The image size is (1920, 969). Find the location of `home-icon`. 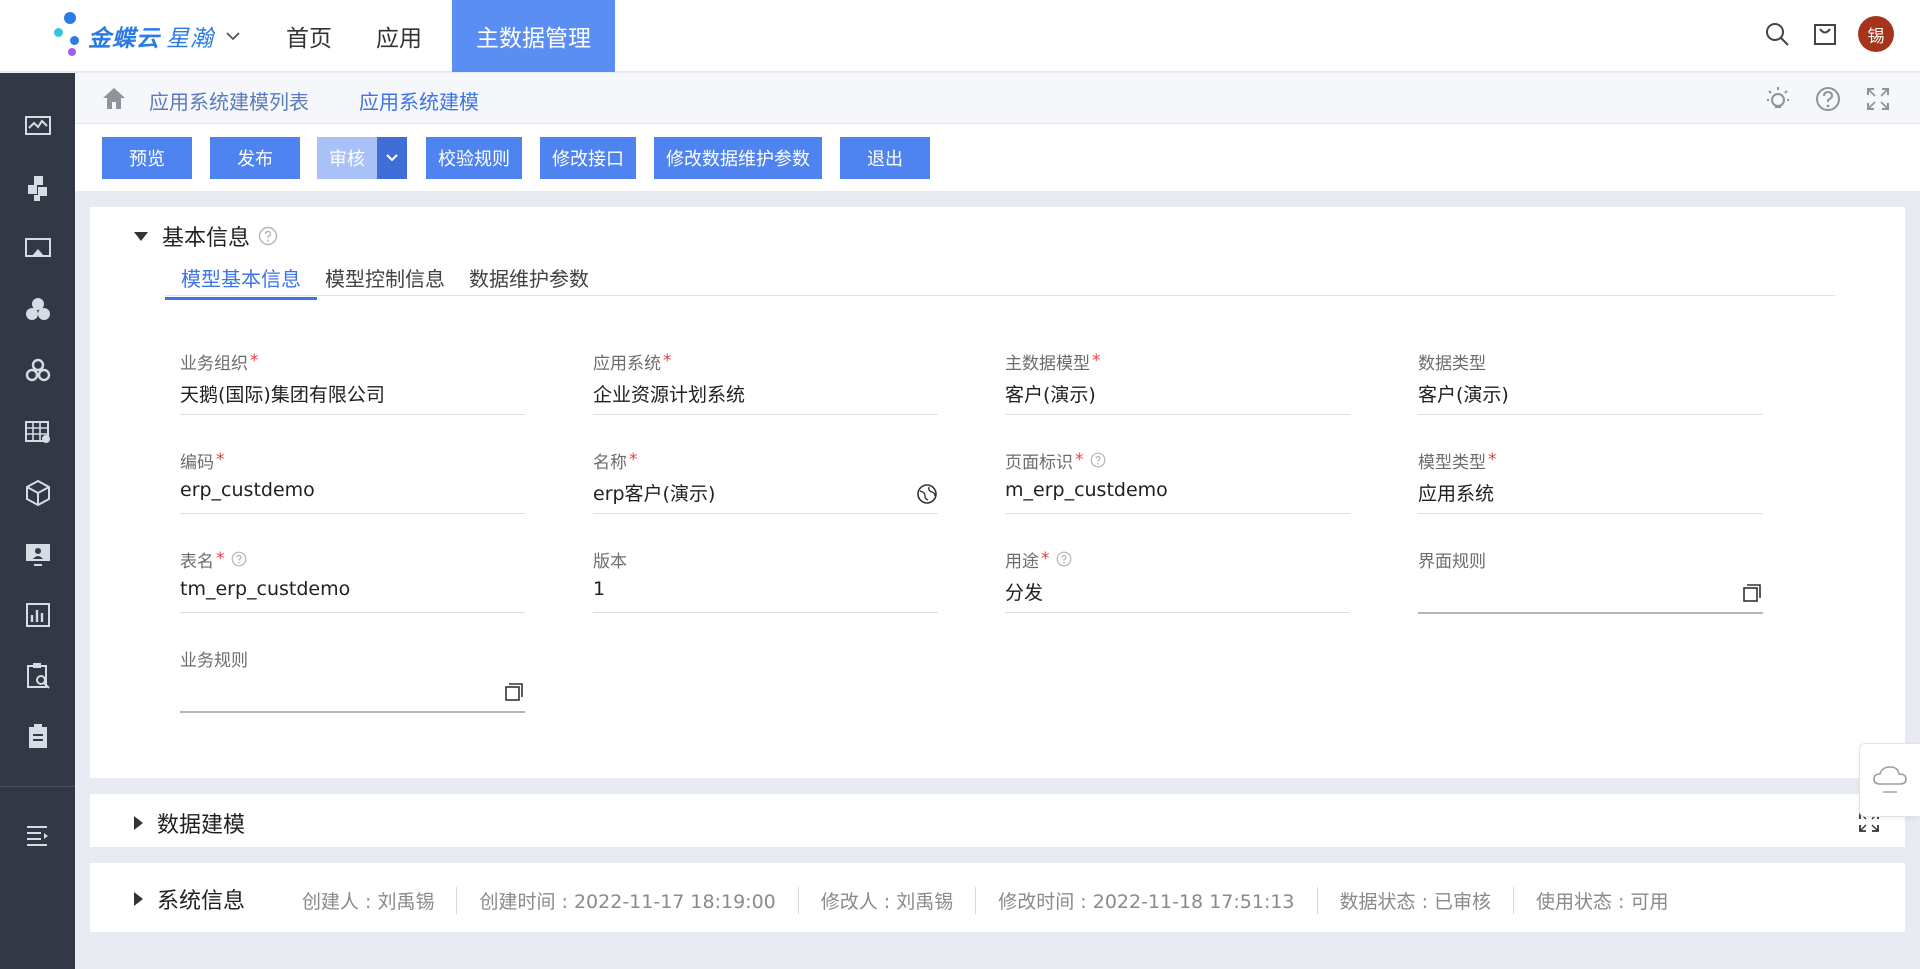

home-icon is located at coordinates (114, 98).